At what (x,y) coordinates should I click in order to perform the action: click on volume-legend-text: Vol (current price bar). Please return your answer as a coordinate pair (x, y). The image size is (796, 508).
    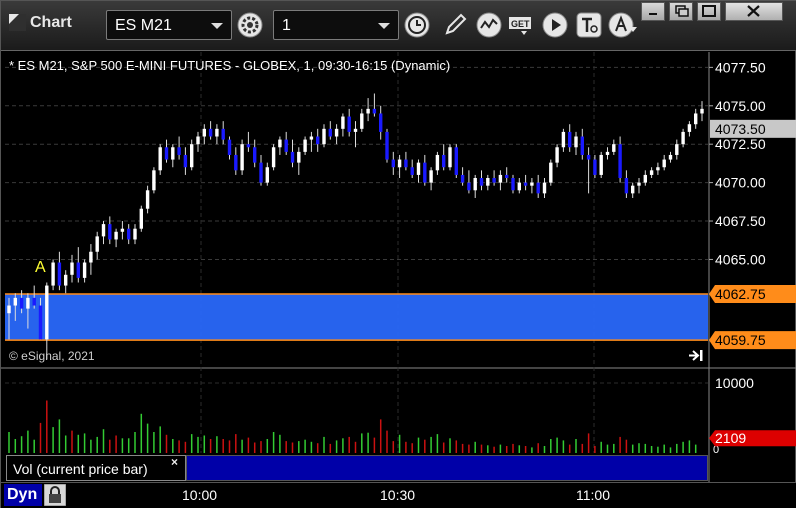
    Looking at the image, I should click on (80, 469).